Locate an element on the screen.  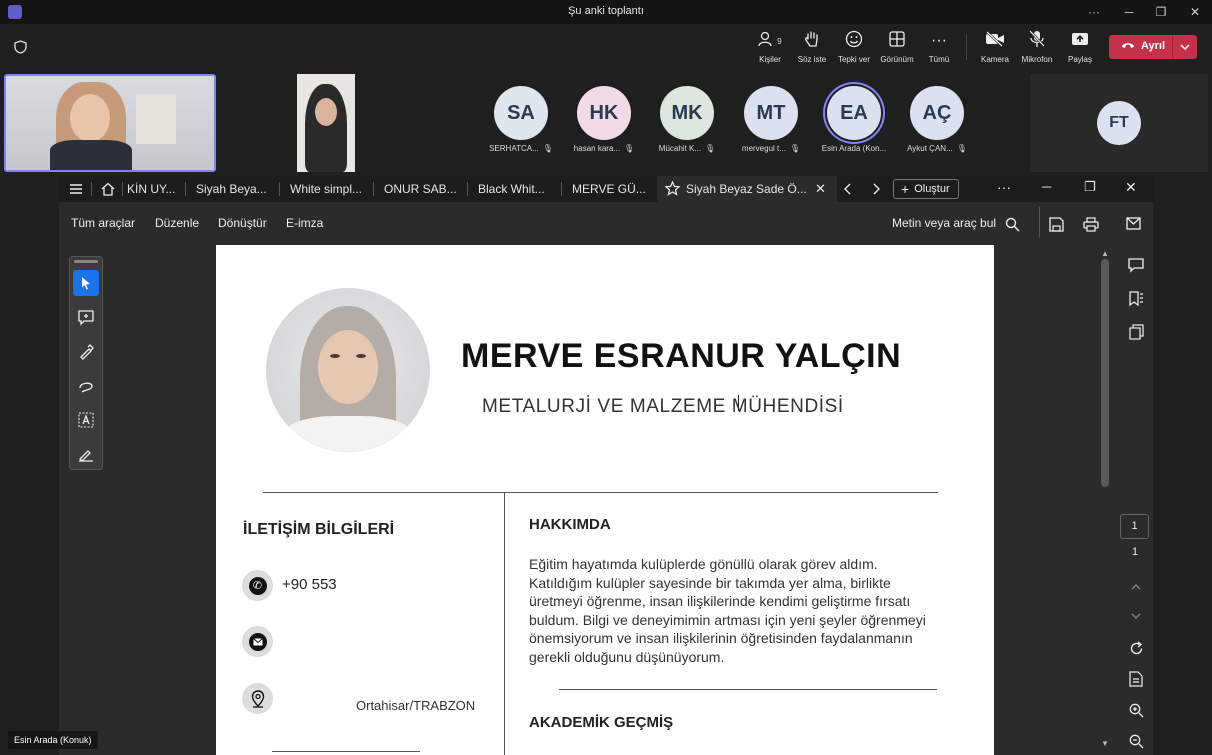
view-button: Görünüm is located at coordinates (897, 47).